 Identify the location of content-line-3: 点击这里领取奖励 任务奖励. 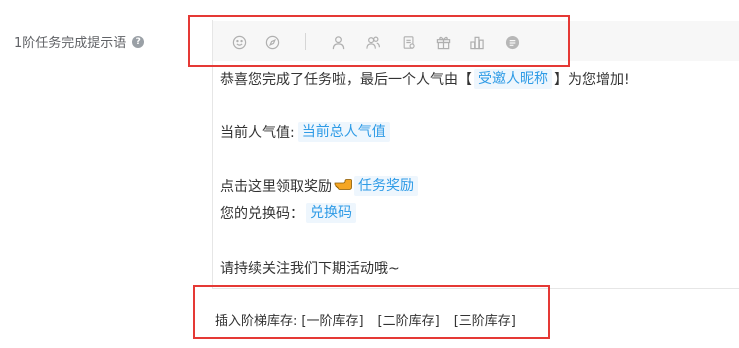
(319, 186).